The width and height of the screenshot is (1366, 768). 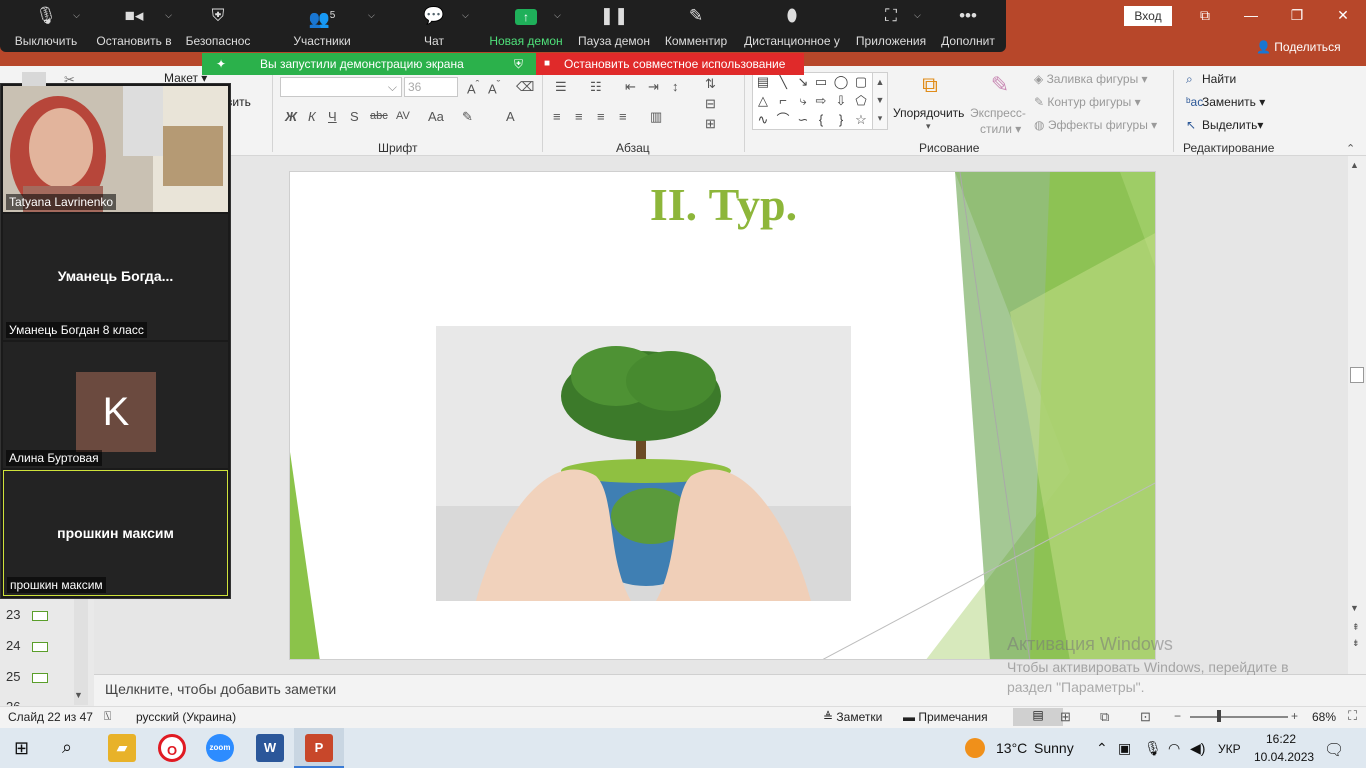 What do you see at coordinates (1177, 716) in the screenshot?
I see `zoom-out-icon: −` at bounding box center [1177, 716].